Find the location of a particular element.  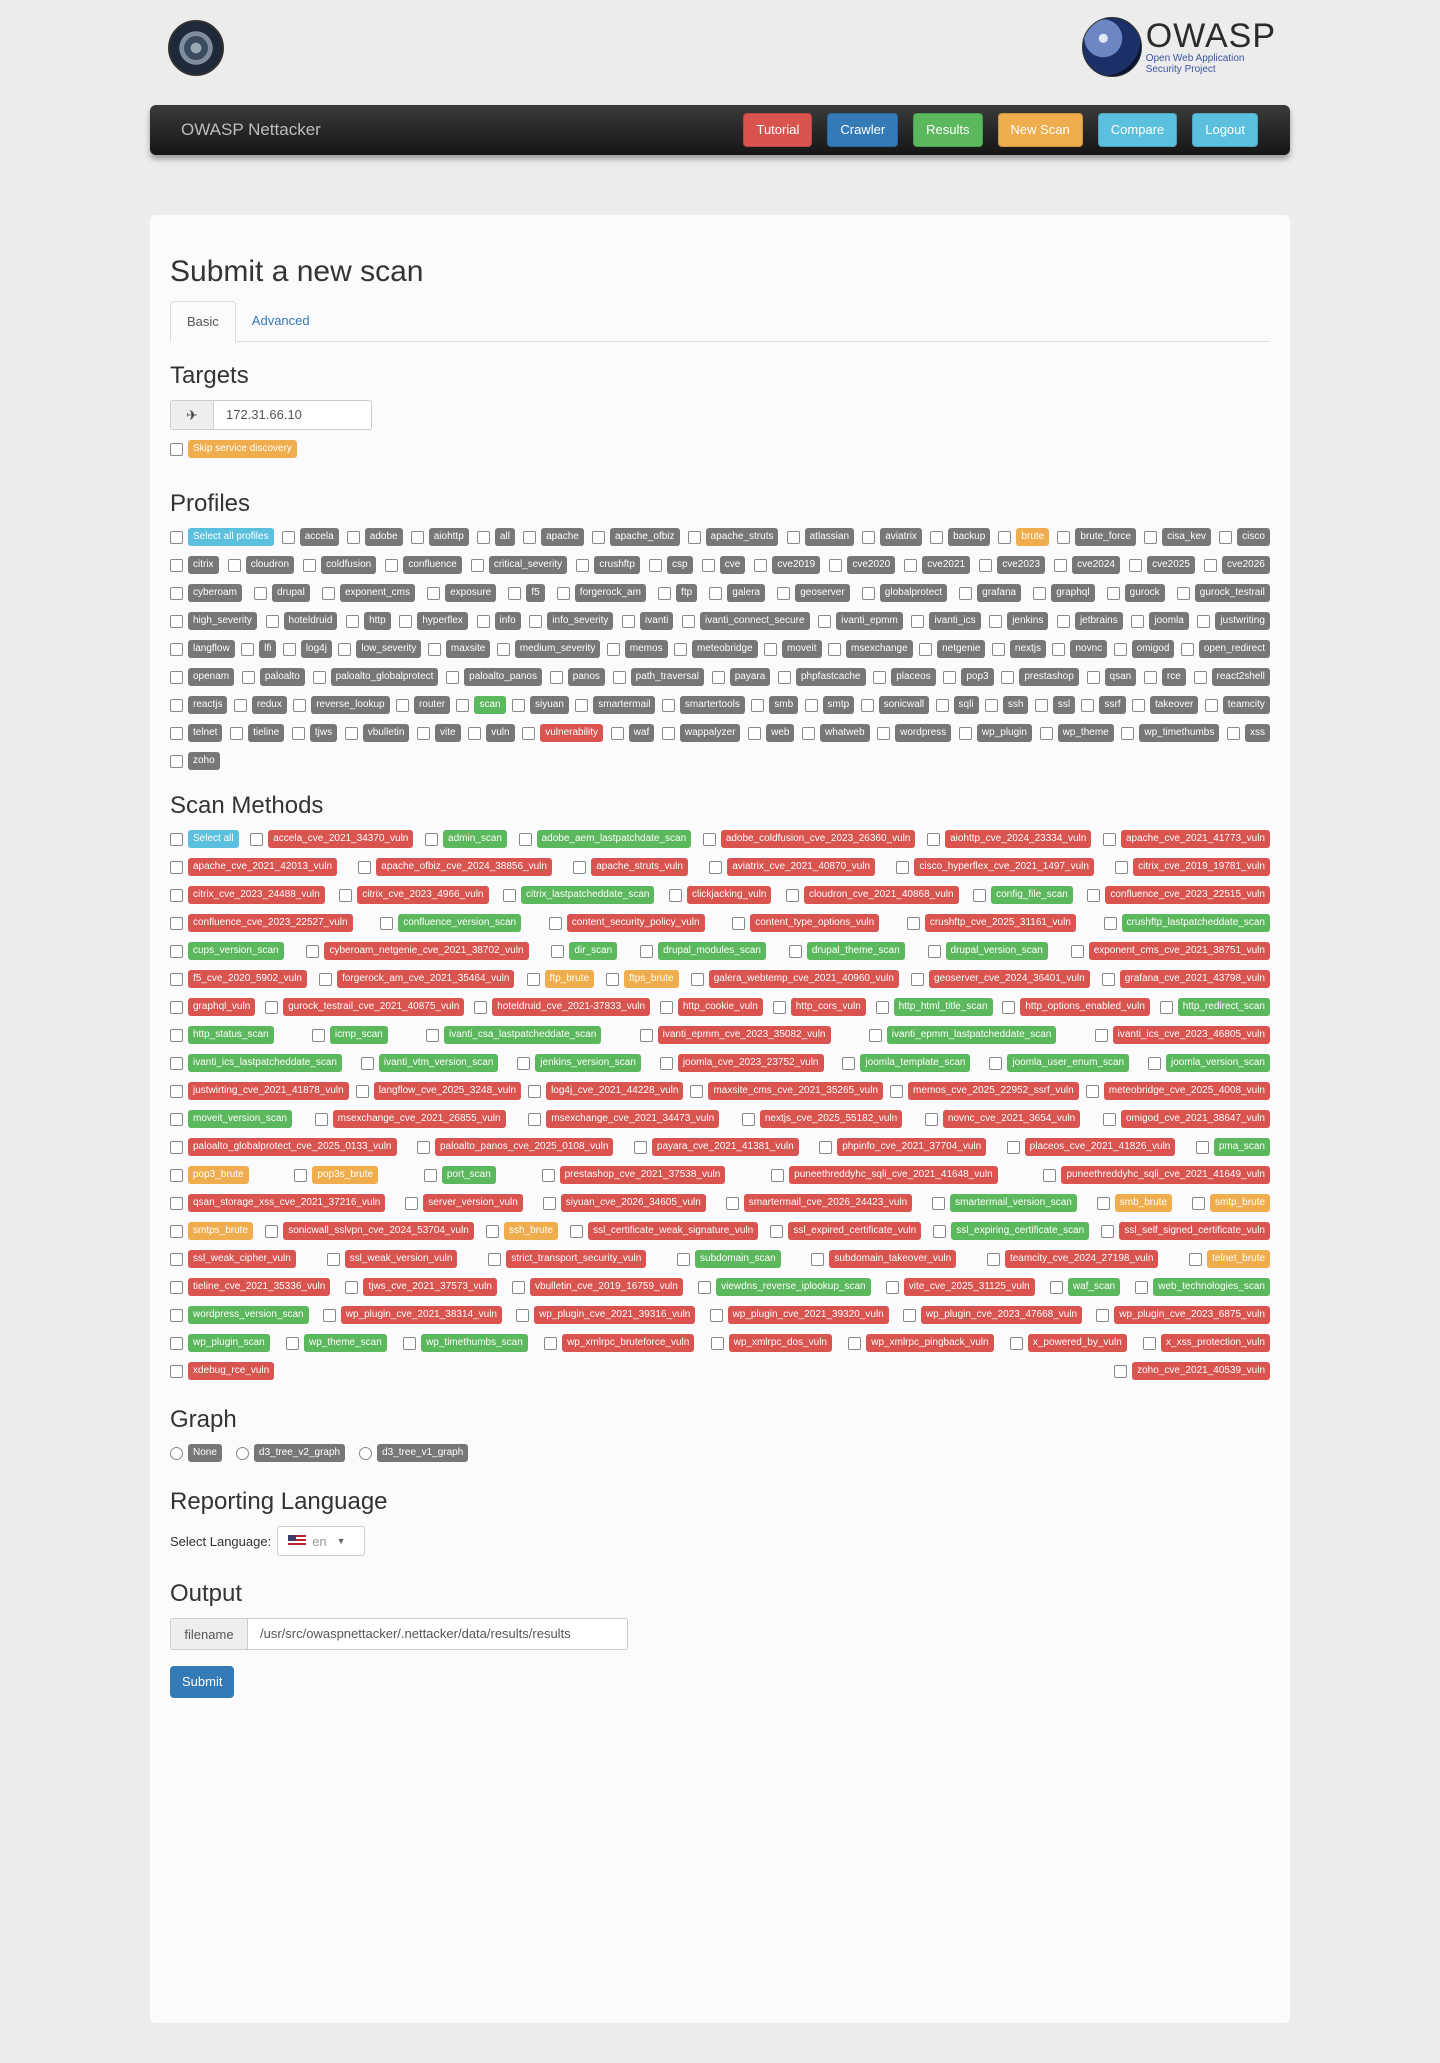

profile-item: vite is located at coordinates (439, 733).